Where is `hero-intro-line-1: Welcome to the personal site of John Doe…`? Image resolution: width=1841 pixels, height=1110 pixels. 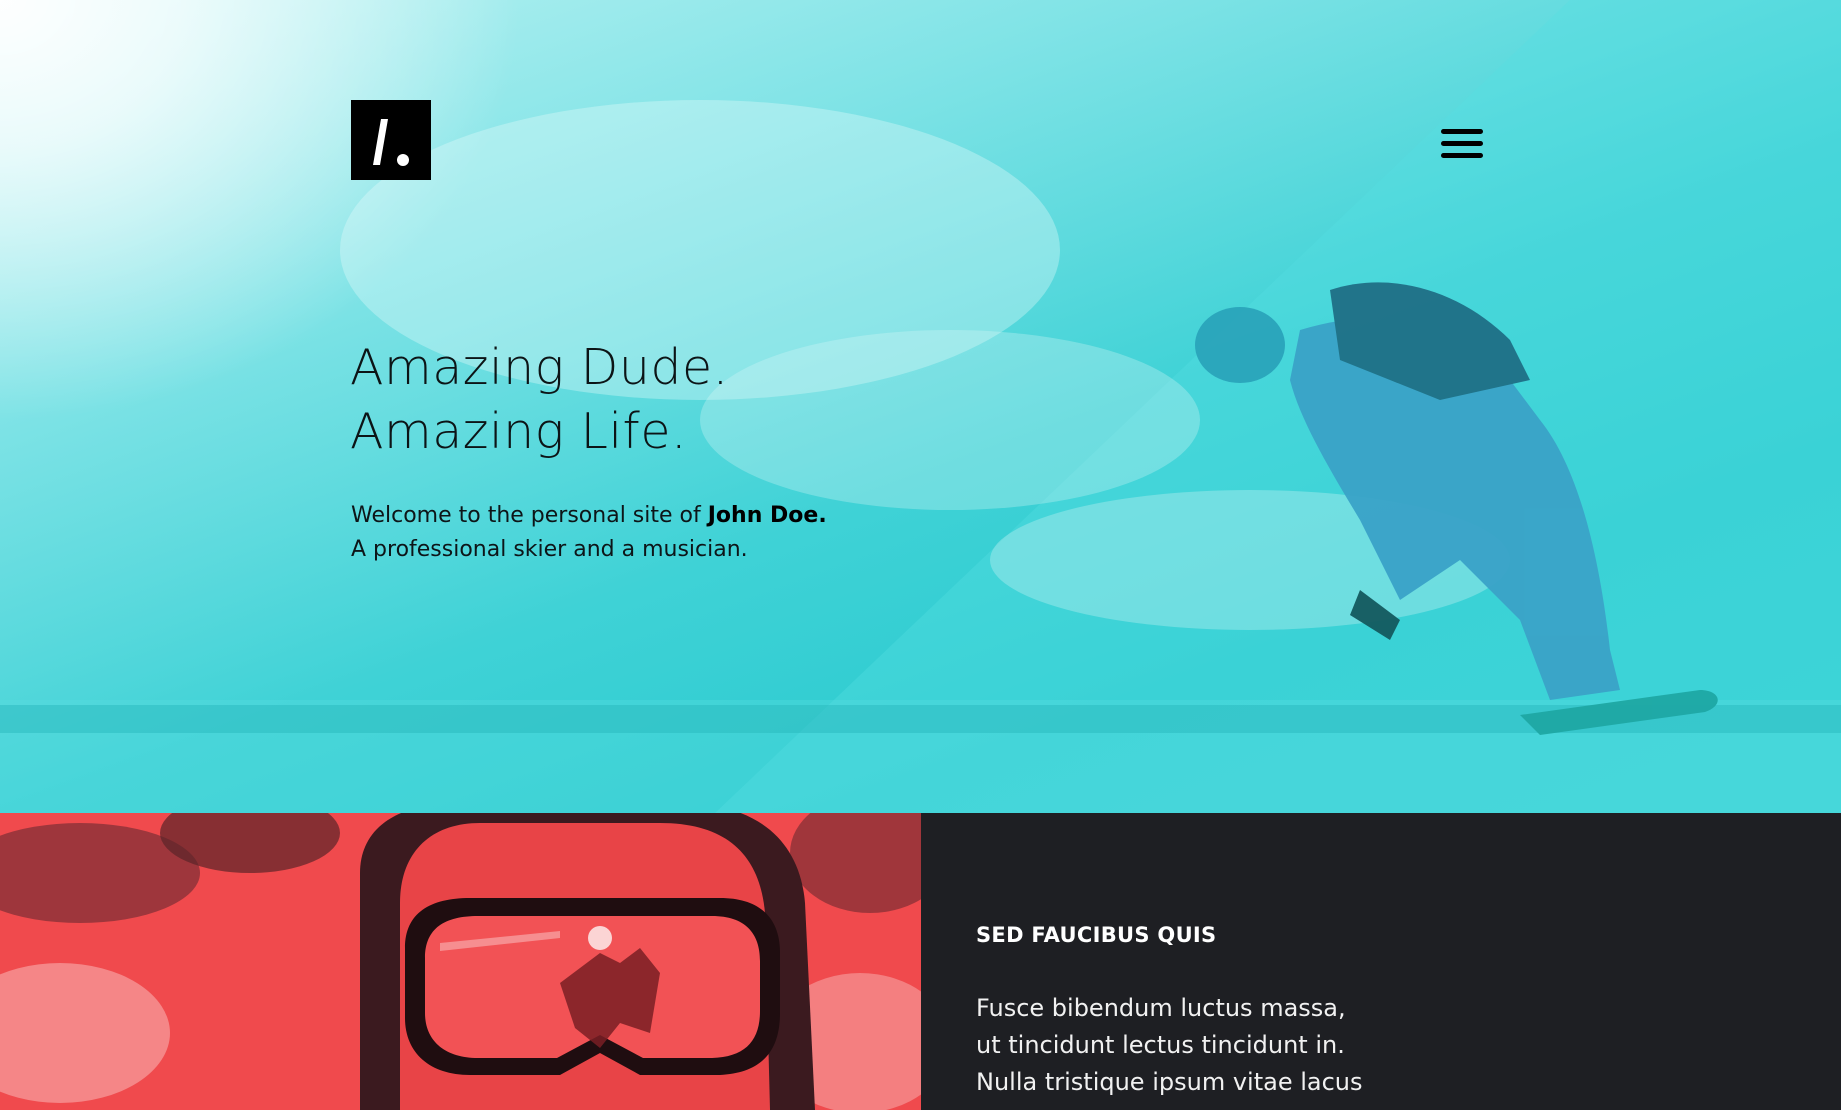 hero-intro-line-1: Welcome to the personal site of John Doe… is located at coordinates (661, 516).